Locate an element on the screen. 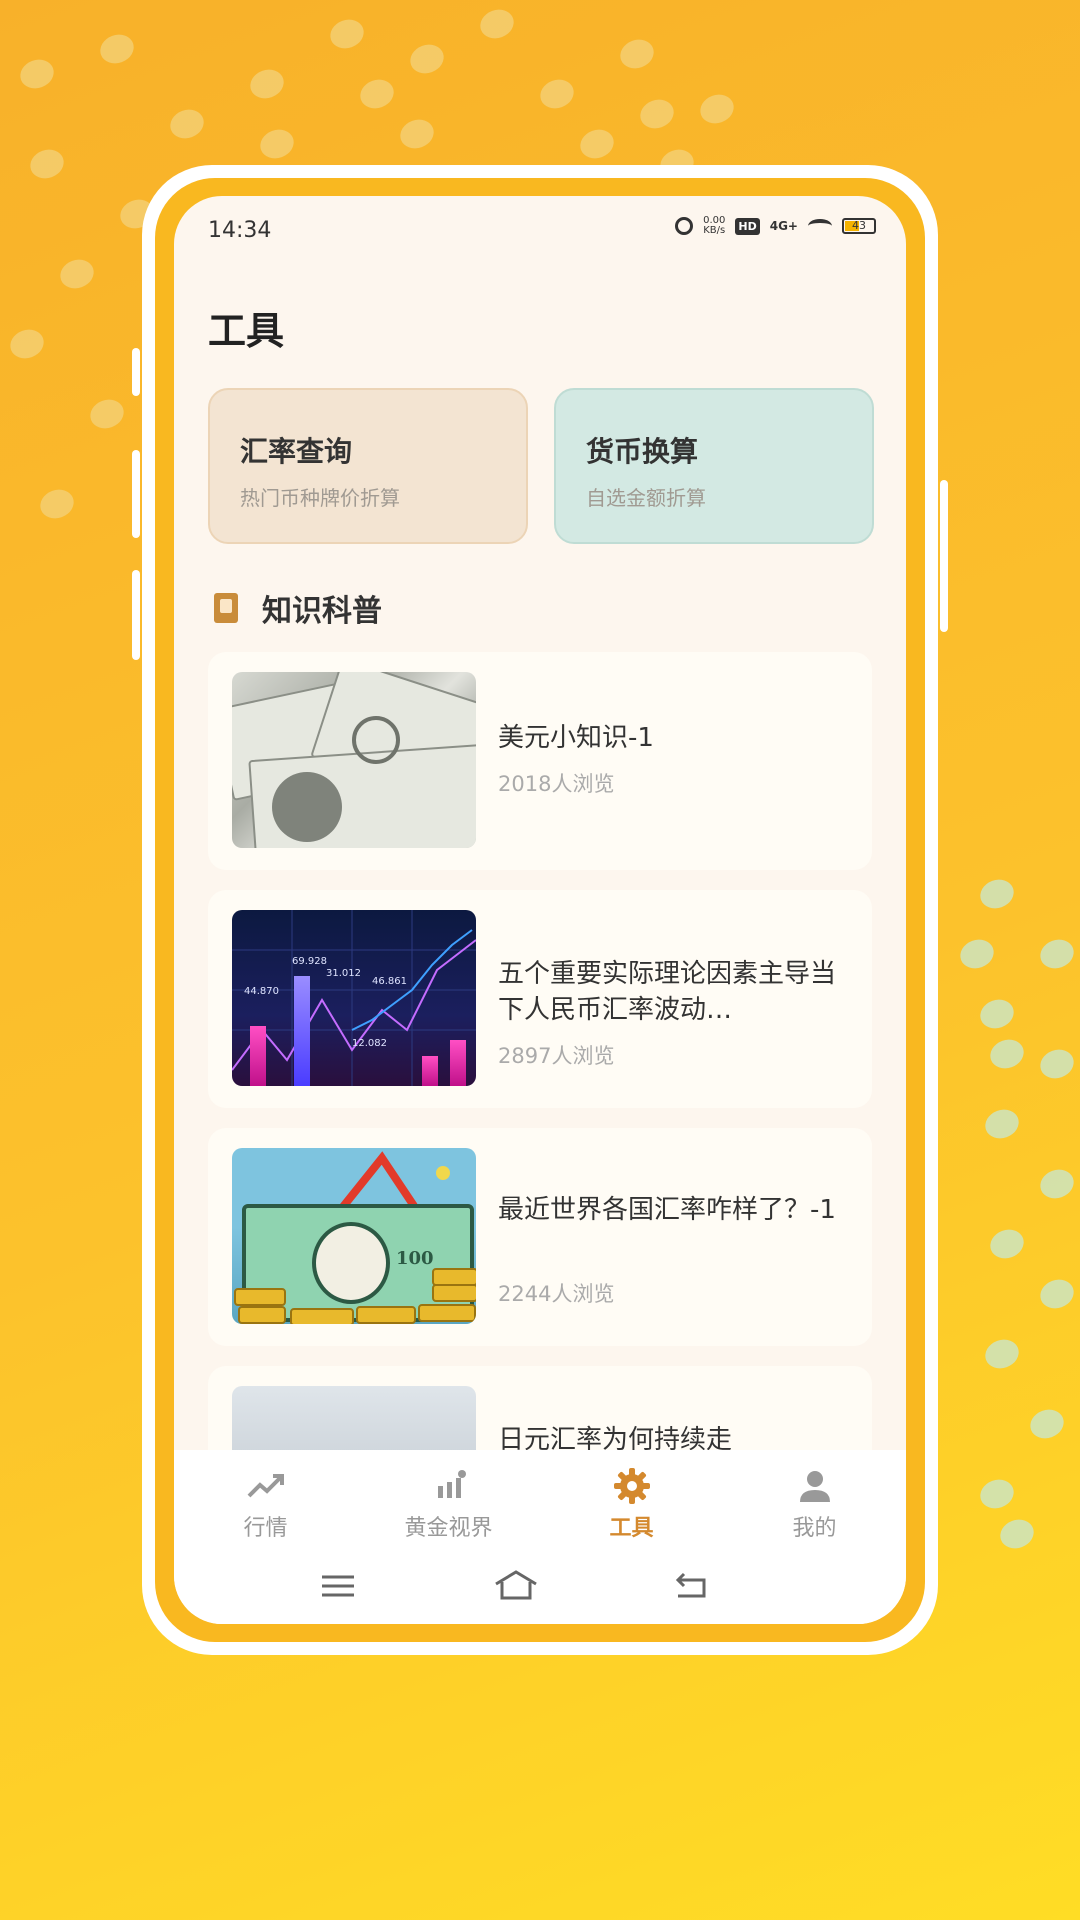  speed-unit: KB/s is located at coordinates (714, 230).